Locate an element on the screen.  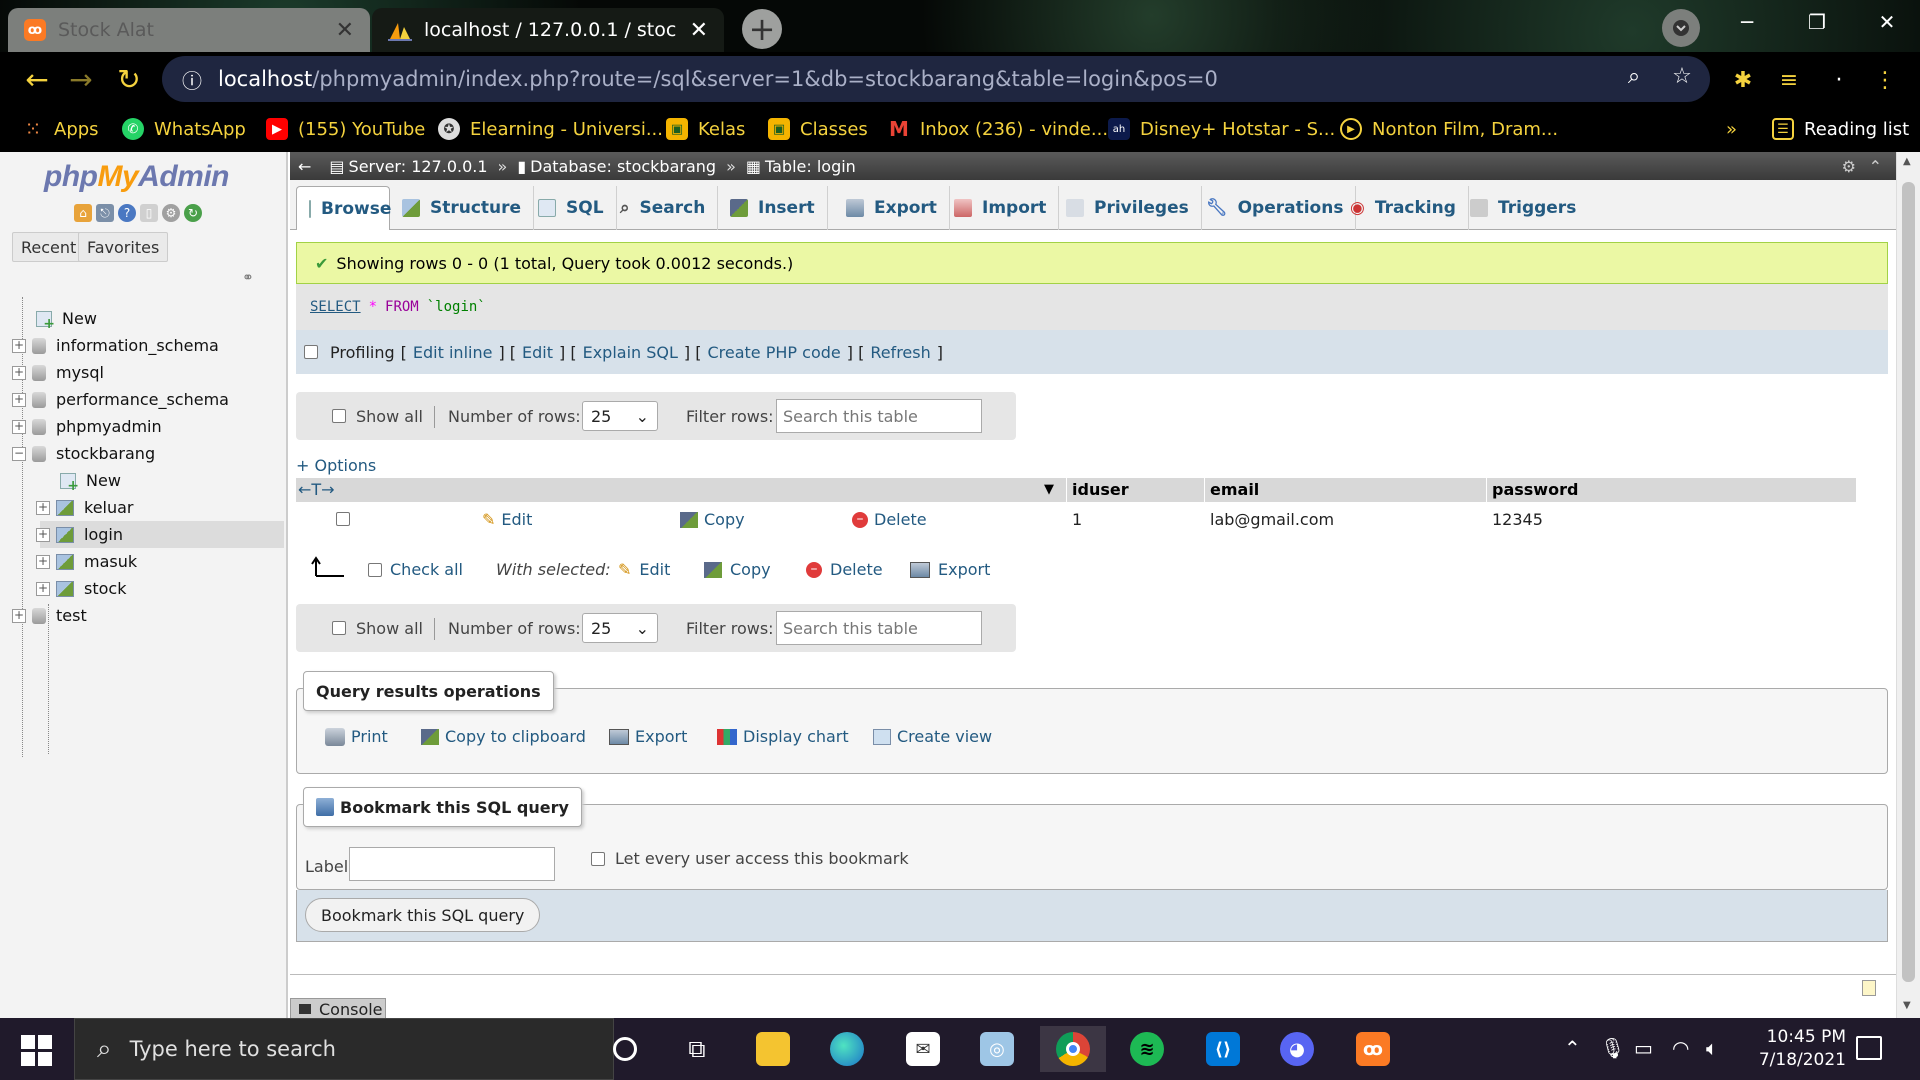
cell-password: 12345 is located at coordinates (1517, 519).